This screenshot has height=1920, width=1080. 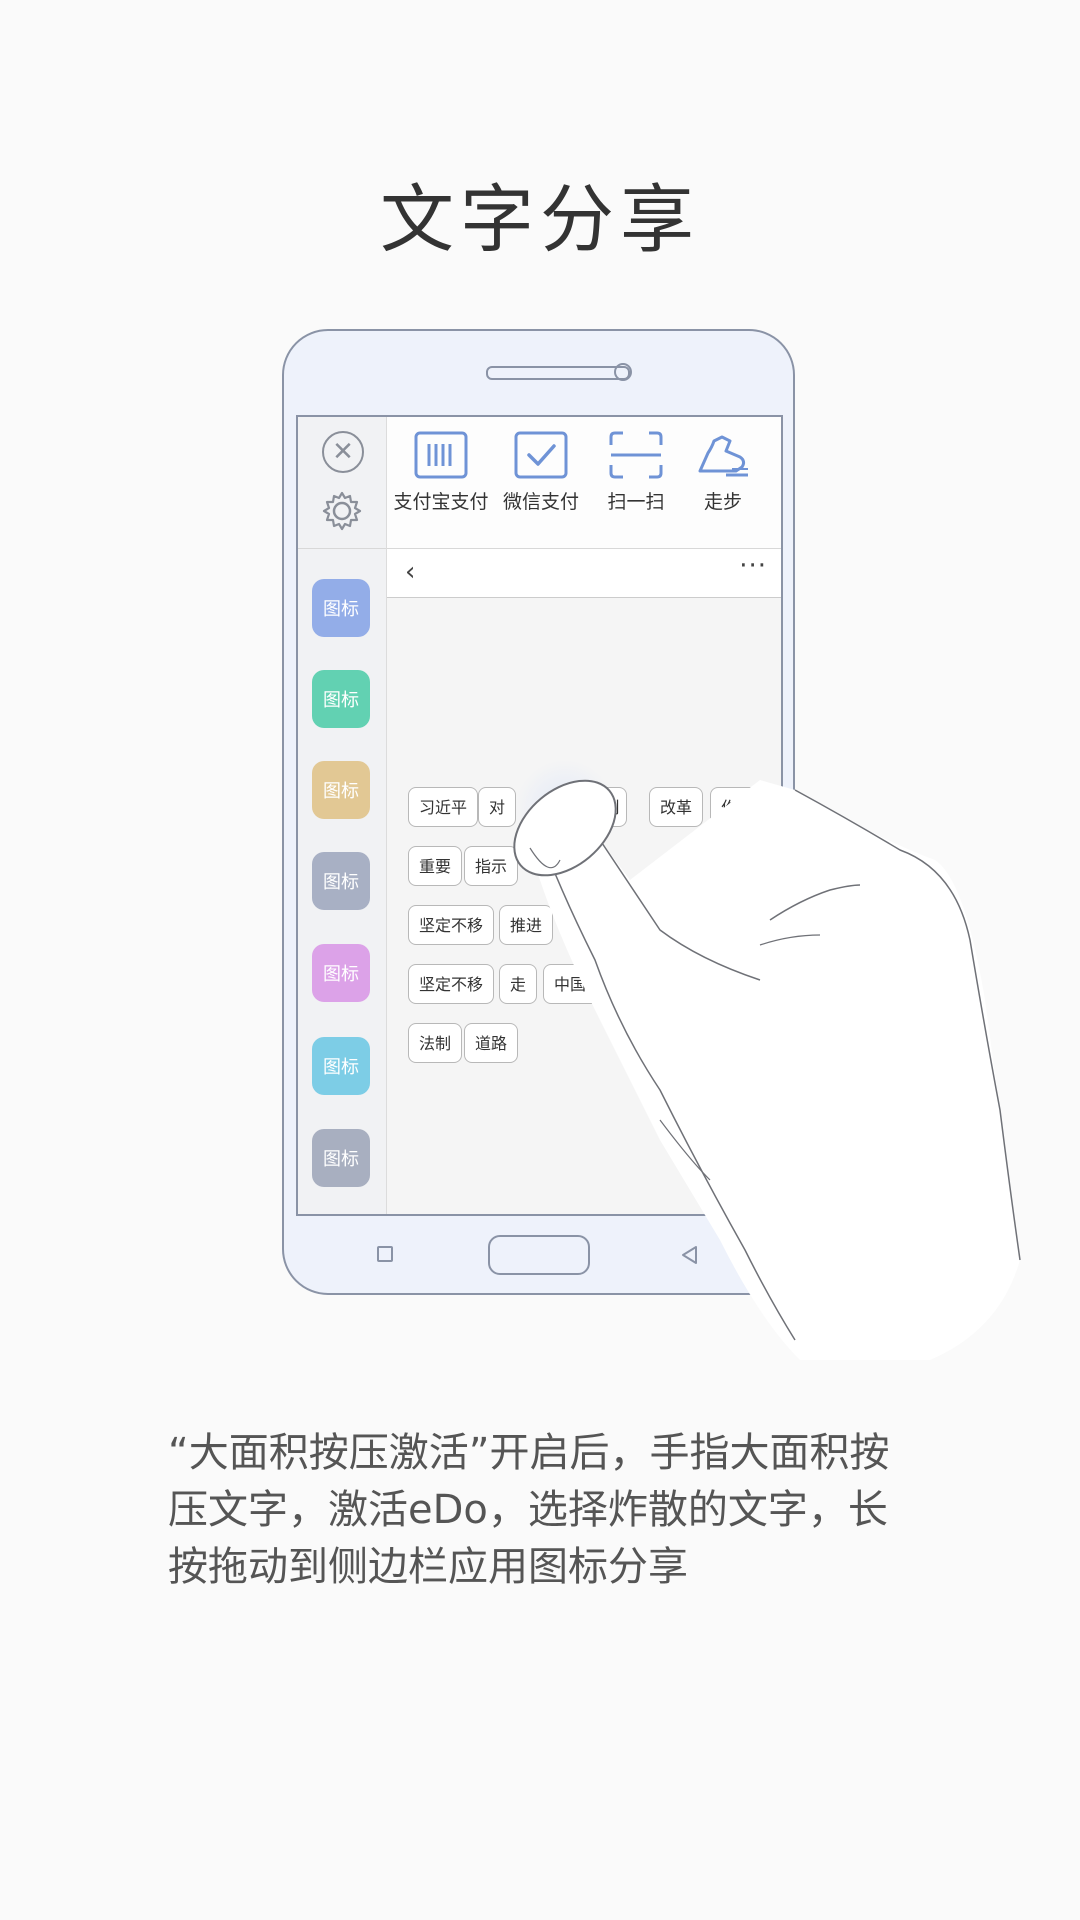 What do you see at coordinates (539, 1255) in the screenshot?
I see `home-button` at bounding box center [539, 1255].